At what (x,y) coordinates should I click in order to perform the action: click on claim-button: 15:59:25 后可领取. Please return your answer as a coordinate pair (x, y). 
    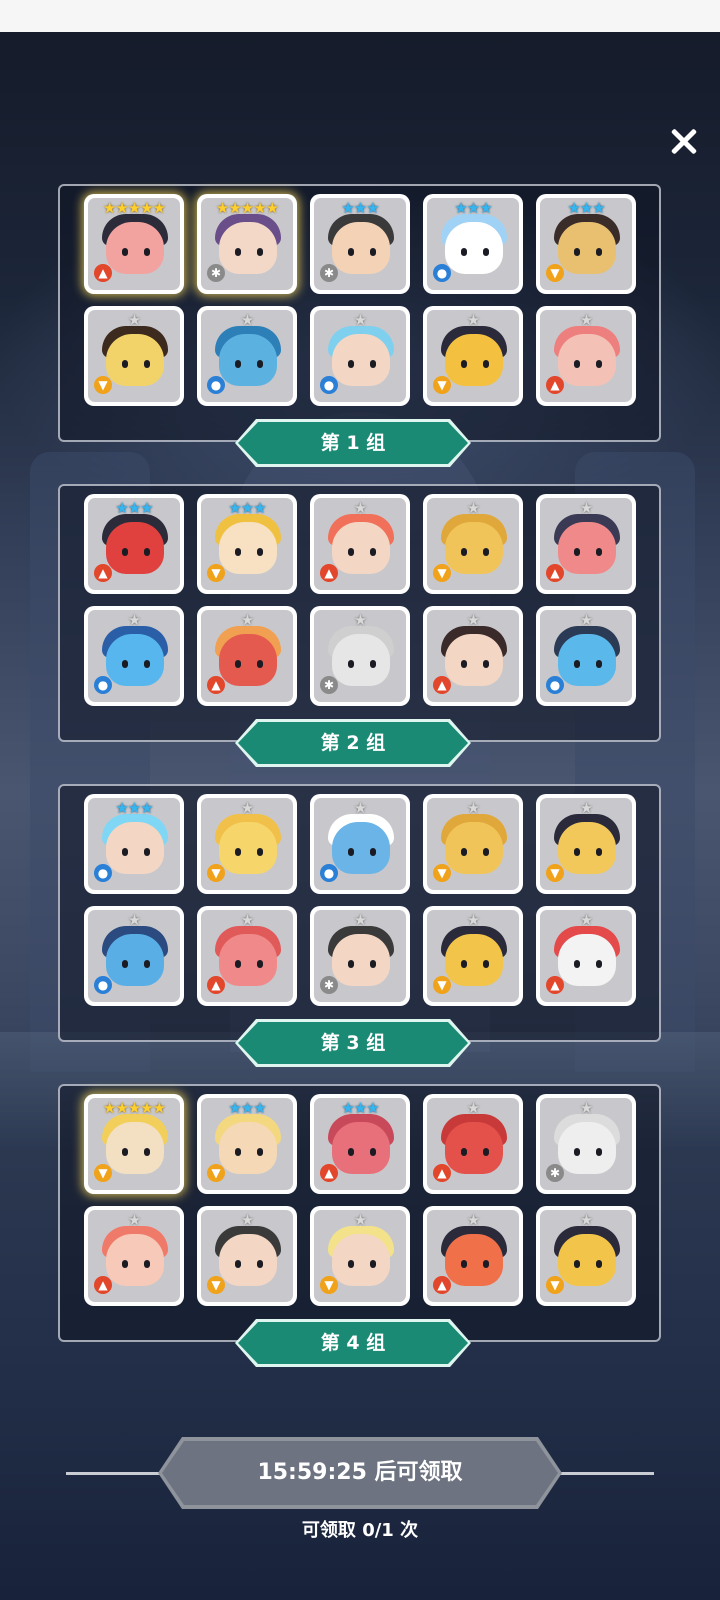
    Looking at the image, I should click on (360, 1473).